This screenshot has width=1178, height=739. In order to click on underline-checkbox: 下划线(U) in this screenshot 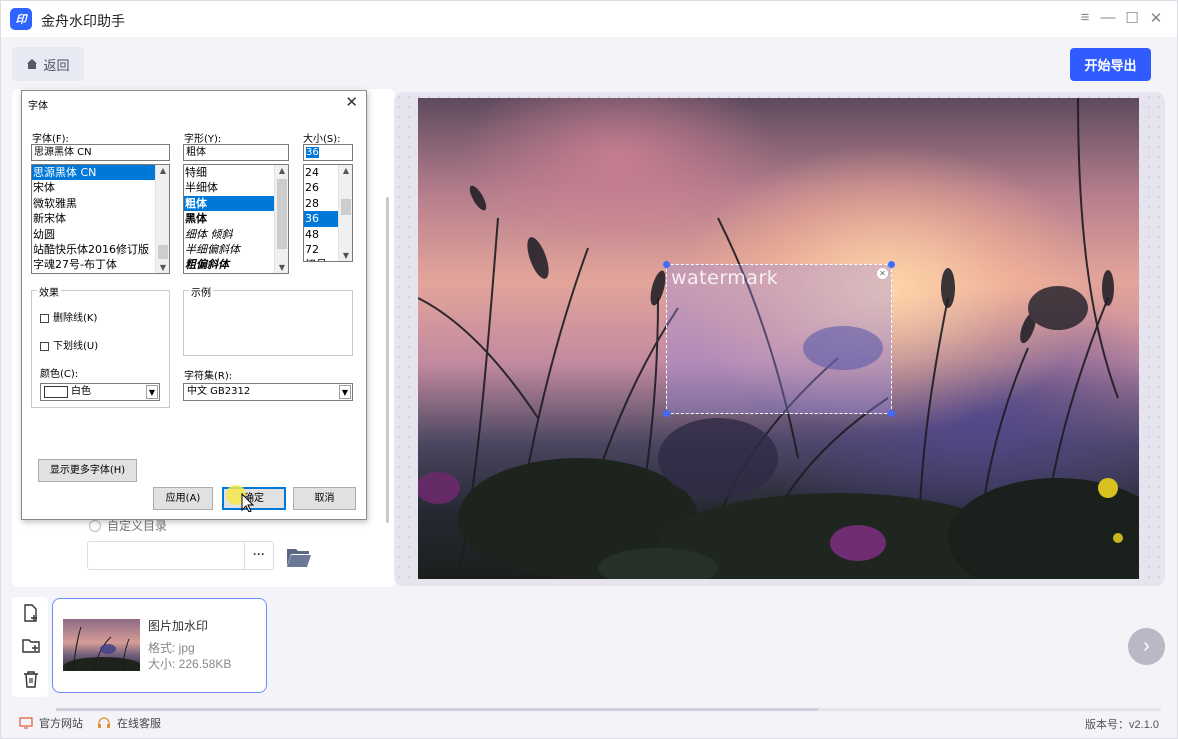, I will do `click(69, 344)`.